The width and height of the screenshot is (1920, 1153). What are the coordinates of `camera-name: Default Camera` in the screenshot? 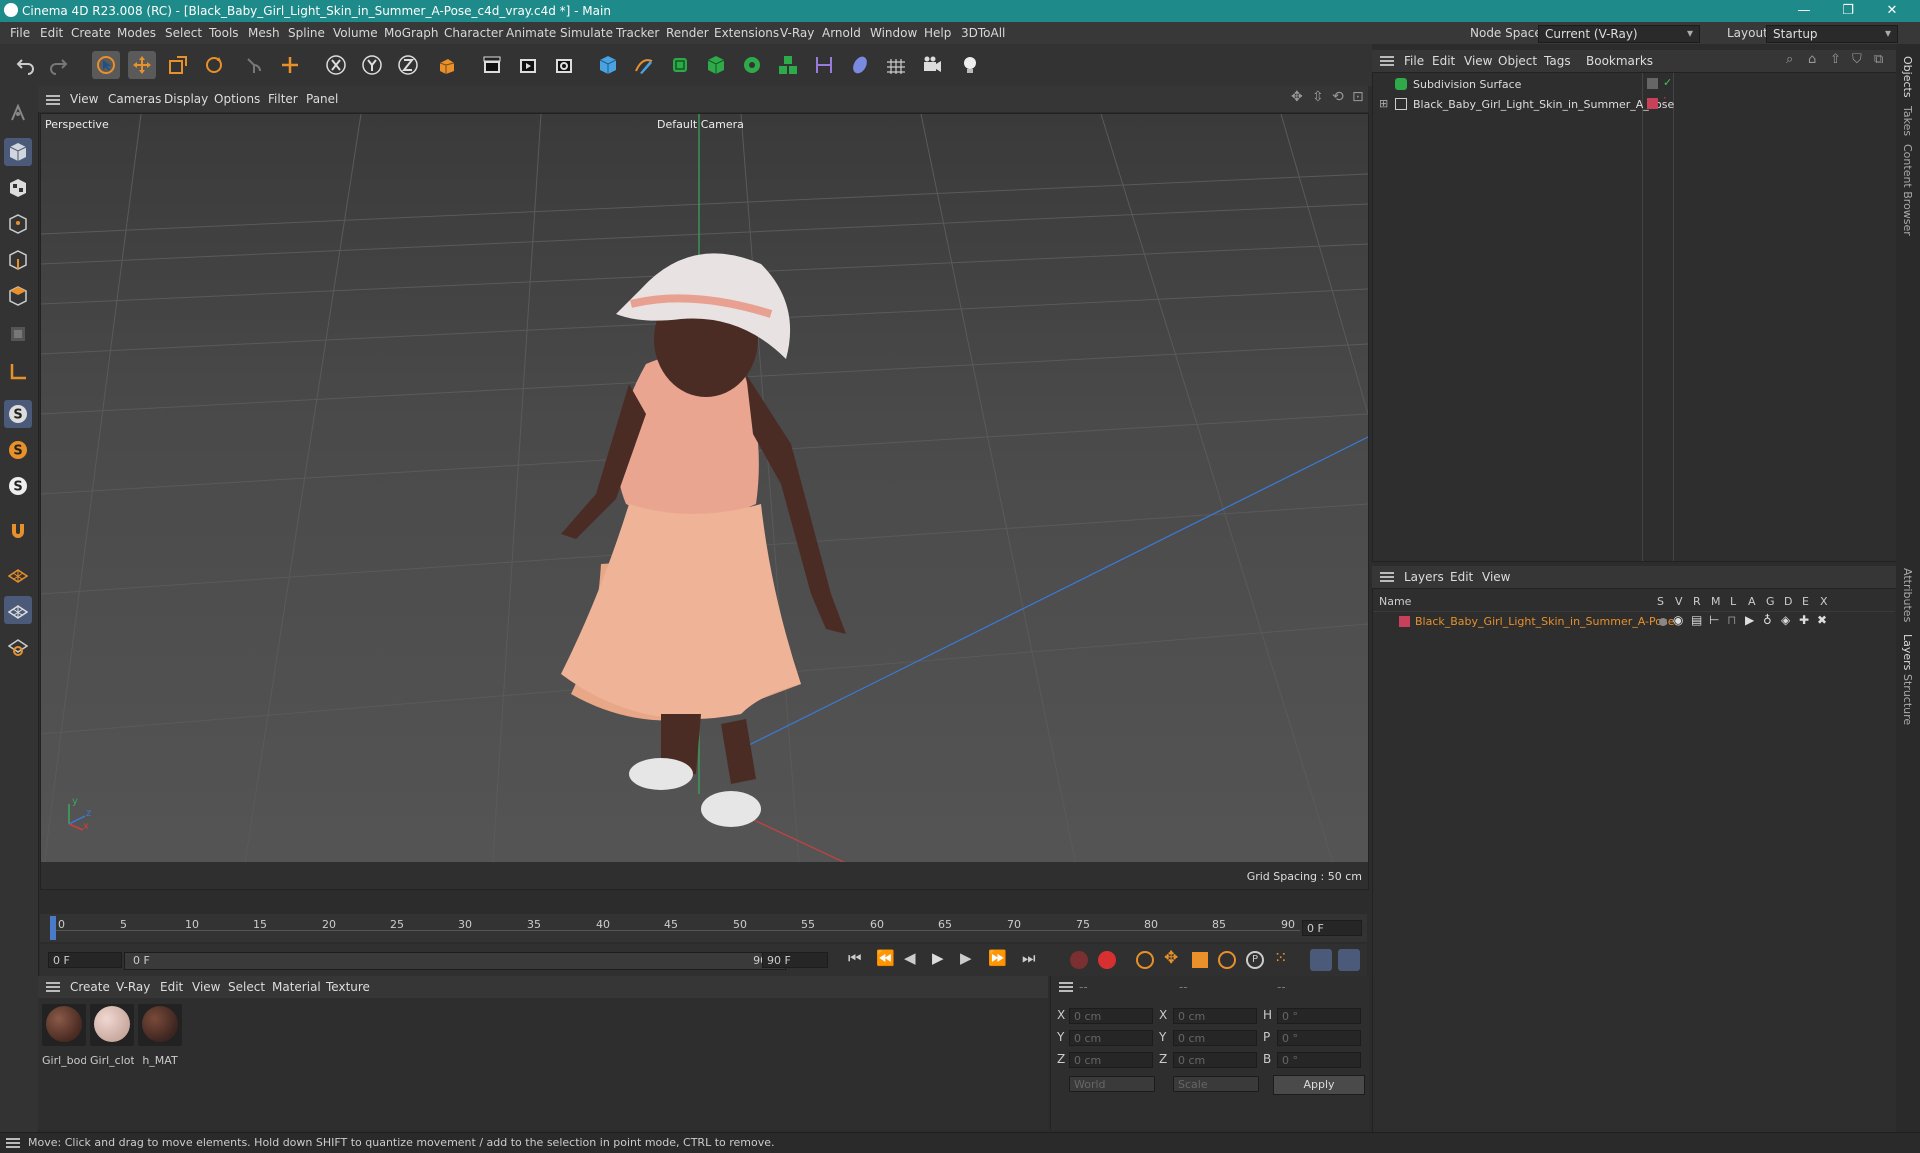 It's located at (700, 124).